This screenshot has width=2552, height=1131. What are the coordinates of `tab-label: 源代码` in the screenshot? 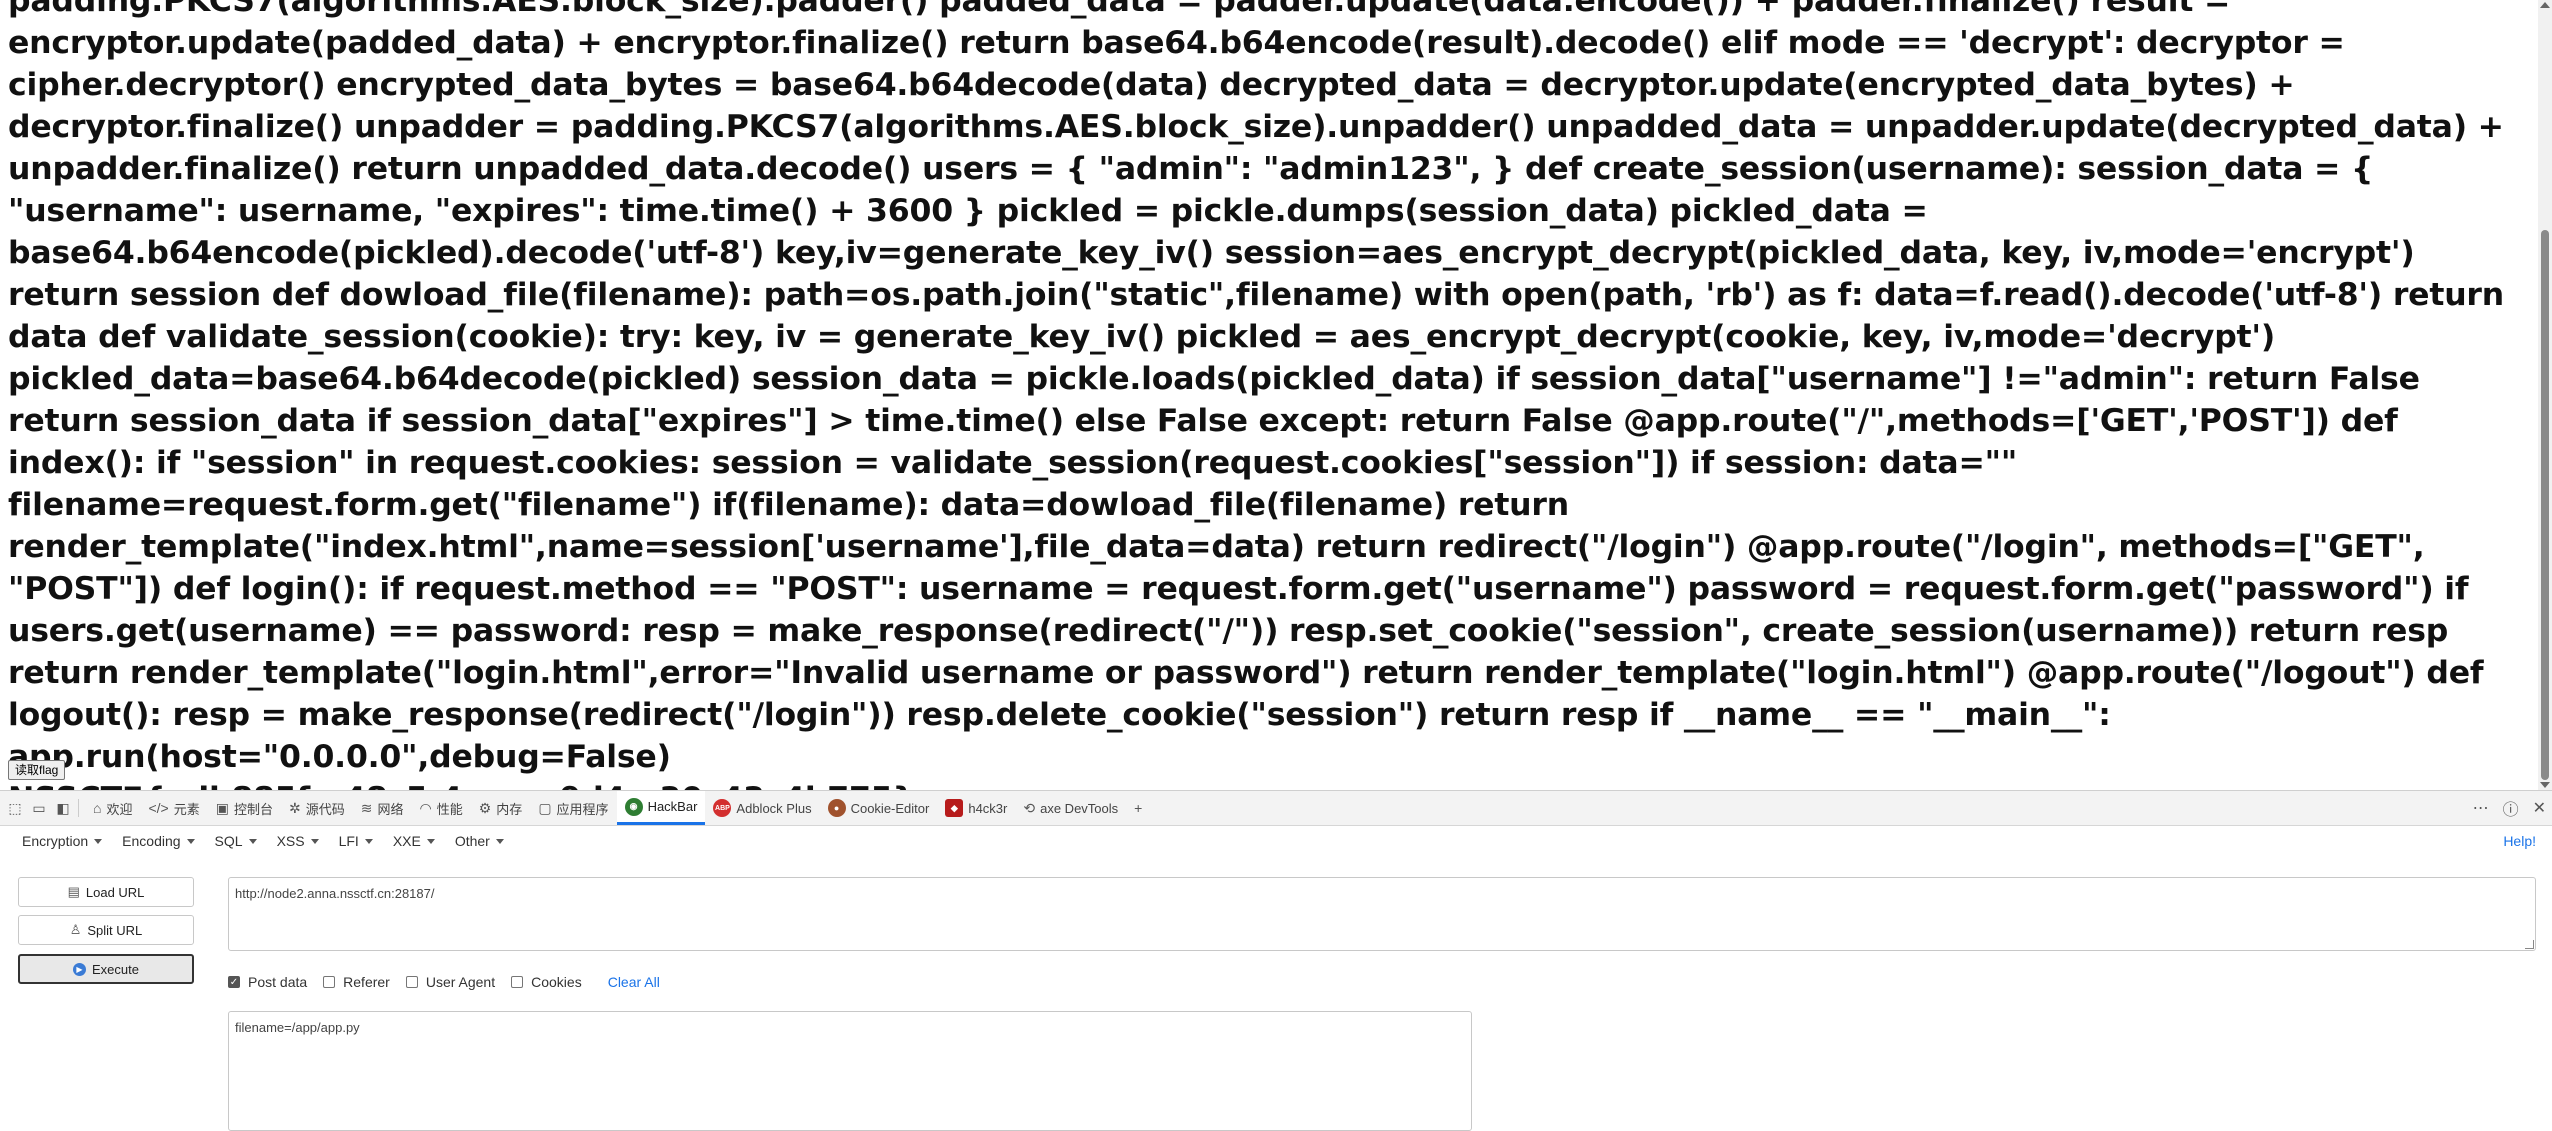 It's located at (325, 809).